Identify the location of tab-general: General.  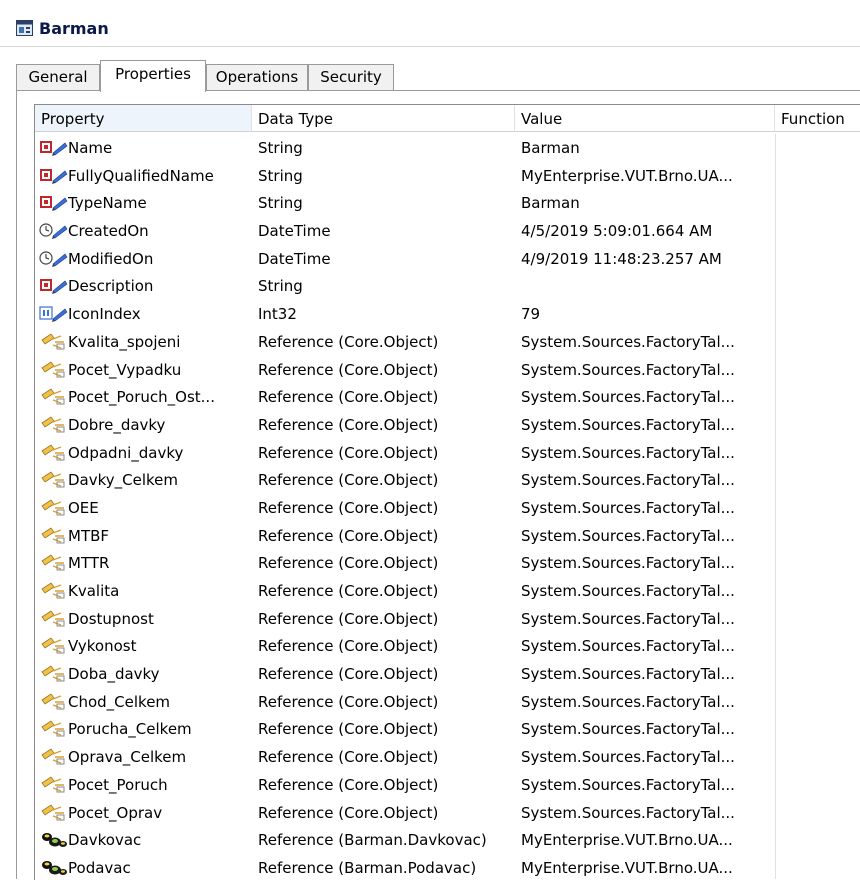
(58, 77).